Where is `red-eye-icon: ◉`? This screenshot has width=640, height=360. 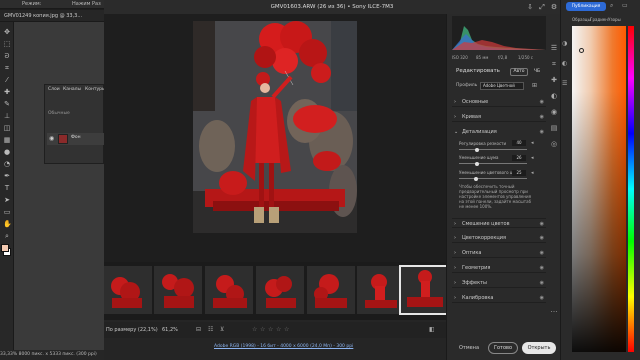
red-eye-icon: ◉ is located at coordinates (554, 112).